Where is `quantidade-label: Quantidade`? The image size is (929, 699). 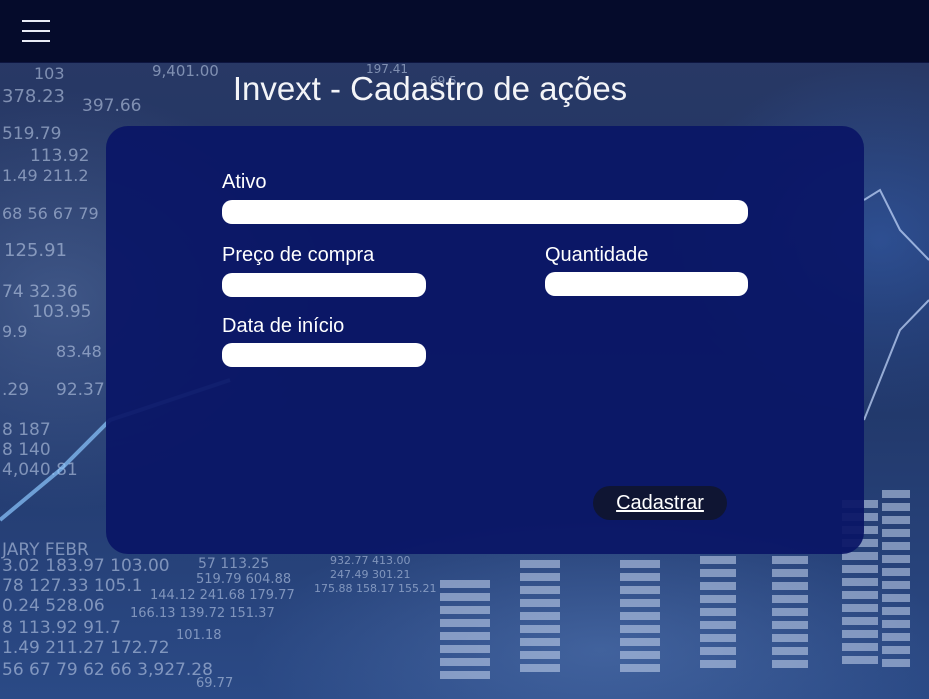 quantidade-label: Quantidade is located at coordinates (597, 255).